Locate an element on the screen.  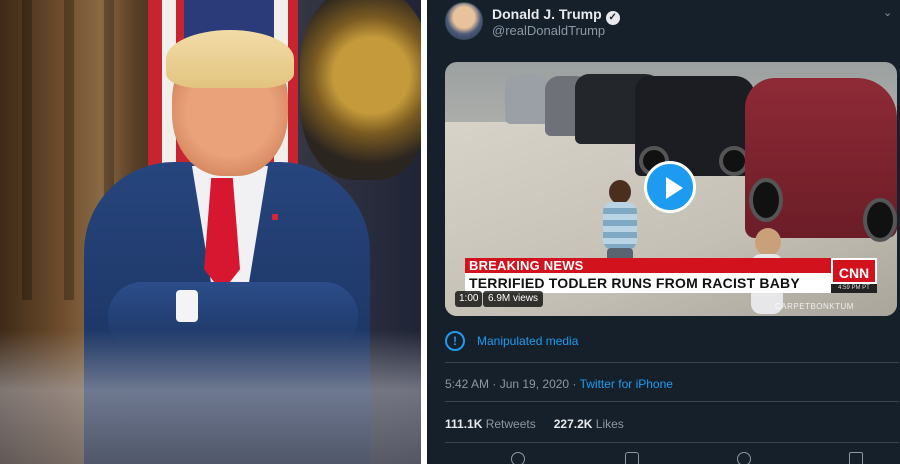
tweet-stats: 111.1K Retweets 227.2K Likes is located at coordinates (534, 424).